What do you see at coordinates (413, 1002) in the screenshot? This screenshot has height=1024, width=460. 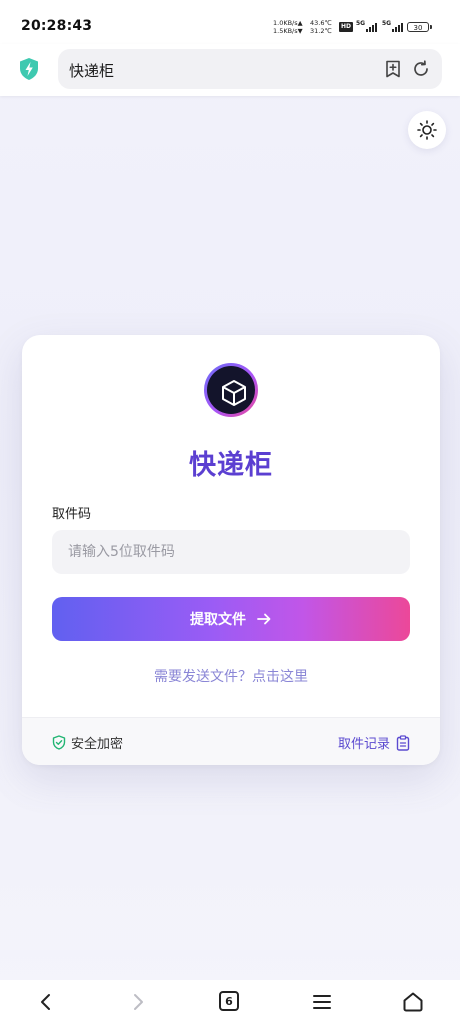 I see `home-icon` at bounding box center [413, 1002].